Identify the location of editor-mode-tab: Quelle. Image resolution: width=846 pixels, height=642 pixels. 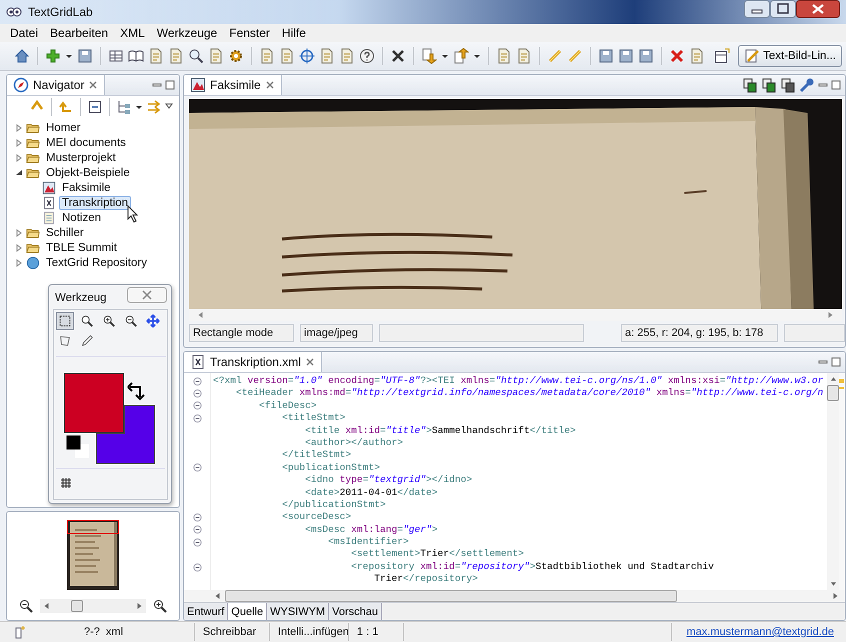
(248, 611).